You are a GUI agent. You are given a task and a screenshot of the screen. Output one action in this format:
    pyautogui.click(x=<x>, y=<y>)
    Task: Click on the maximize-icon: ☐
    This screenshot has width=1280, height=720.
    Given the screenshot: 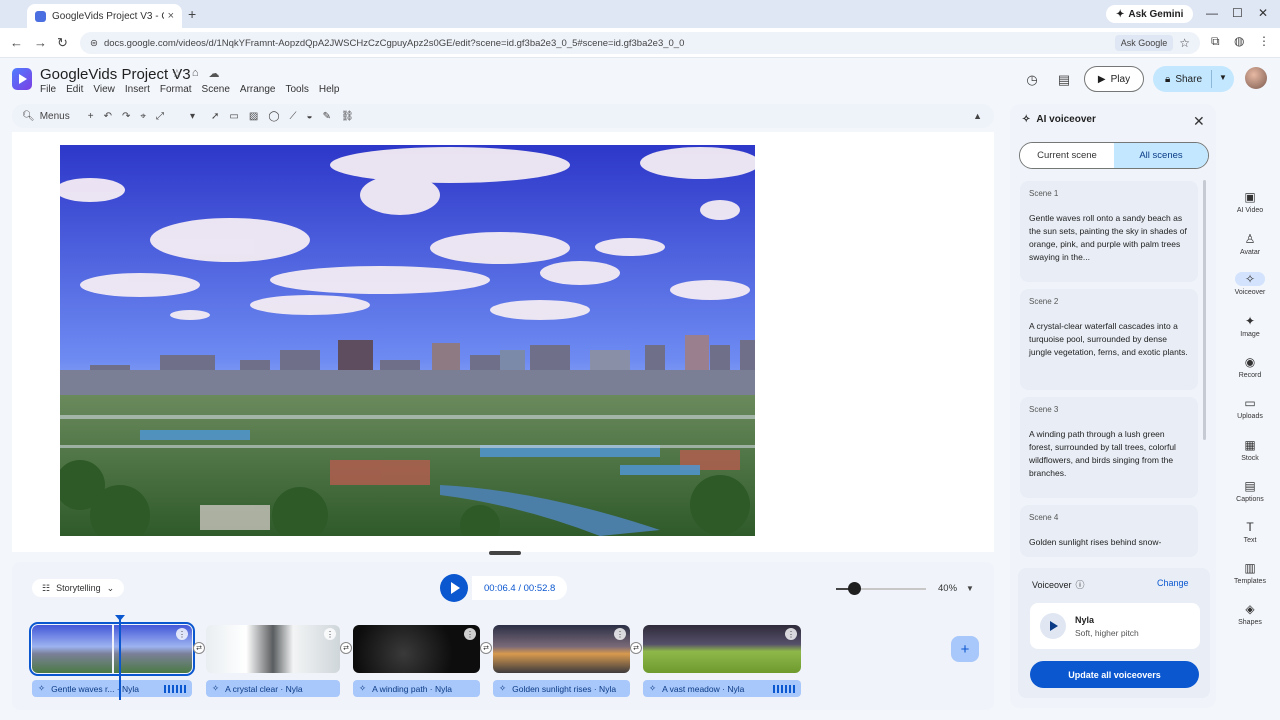 What is the action you would take?
    pyautogui.click(x=1237, y=13)
    